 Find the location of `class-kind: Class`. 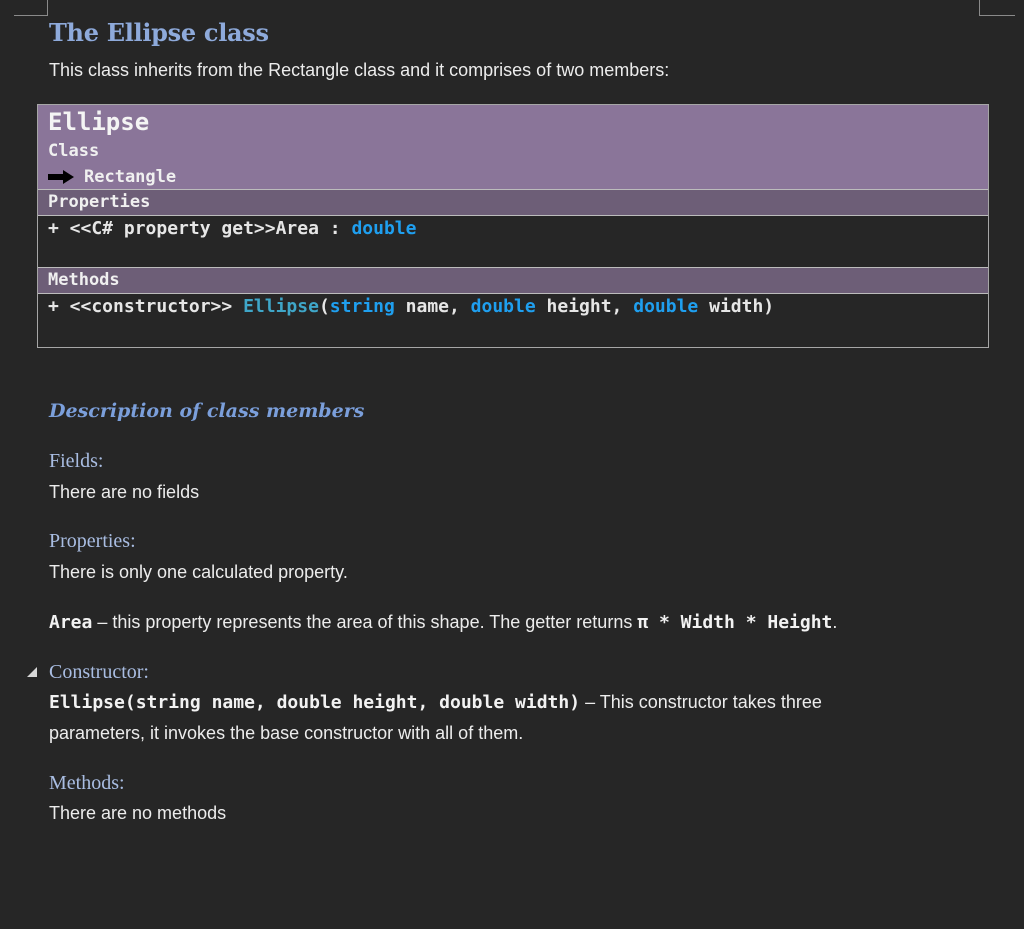

class-kind: Class is located at coordinates (74, 151).